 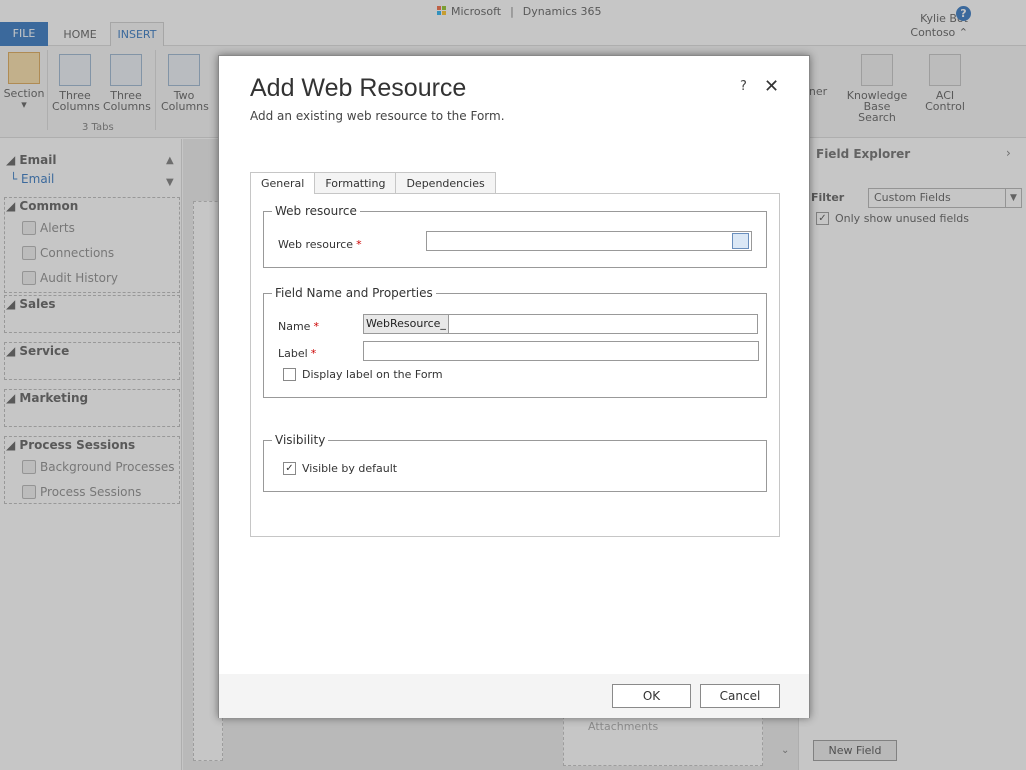 I want to click on web-resource-lookup-field, so click(x=589, y=241).